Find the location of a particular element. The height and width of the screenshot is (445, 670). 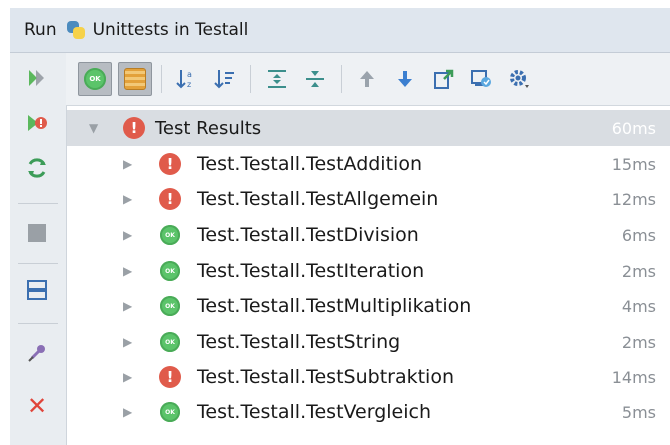

test-row: ▶ ! Test.Testall.TestSubtraktion 14ms is located at coordinates (368, 377).